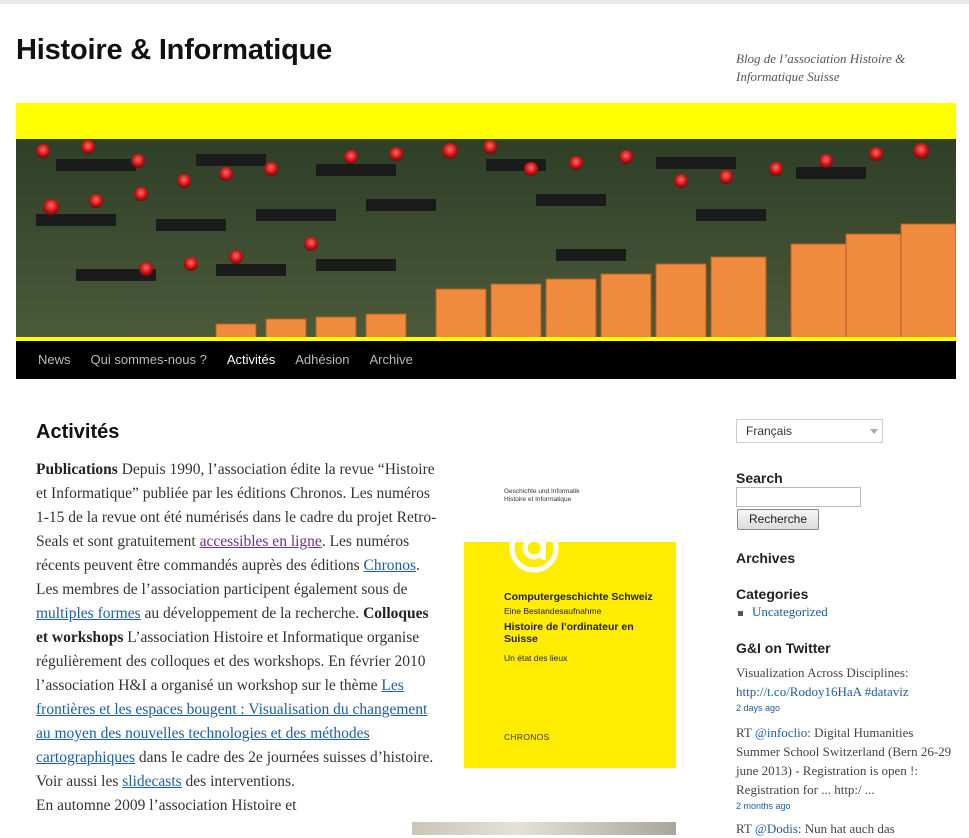  I want to click on site-title: Histoire & Informatique, so click(174, 50).